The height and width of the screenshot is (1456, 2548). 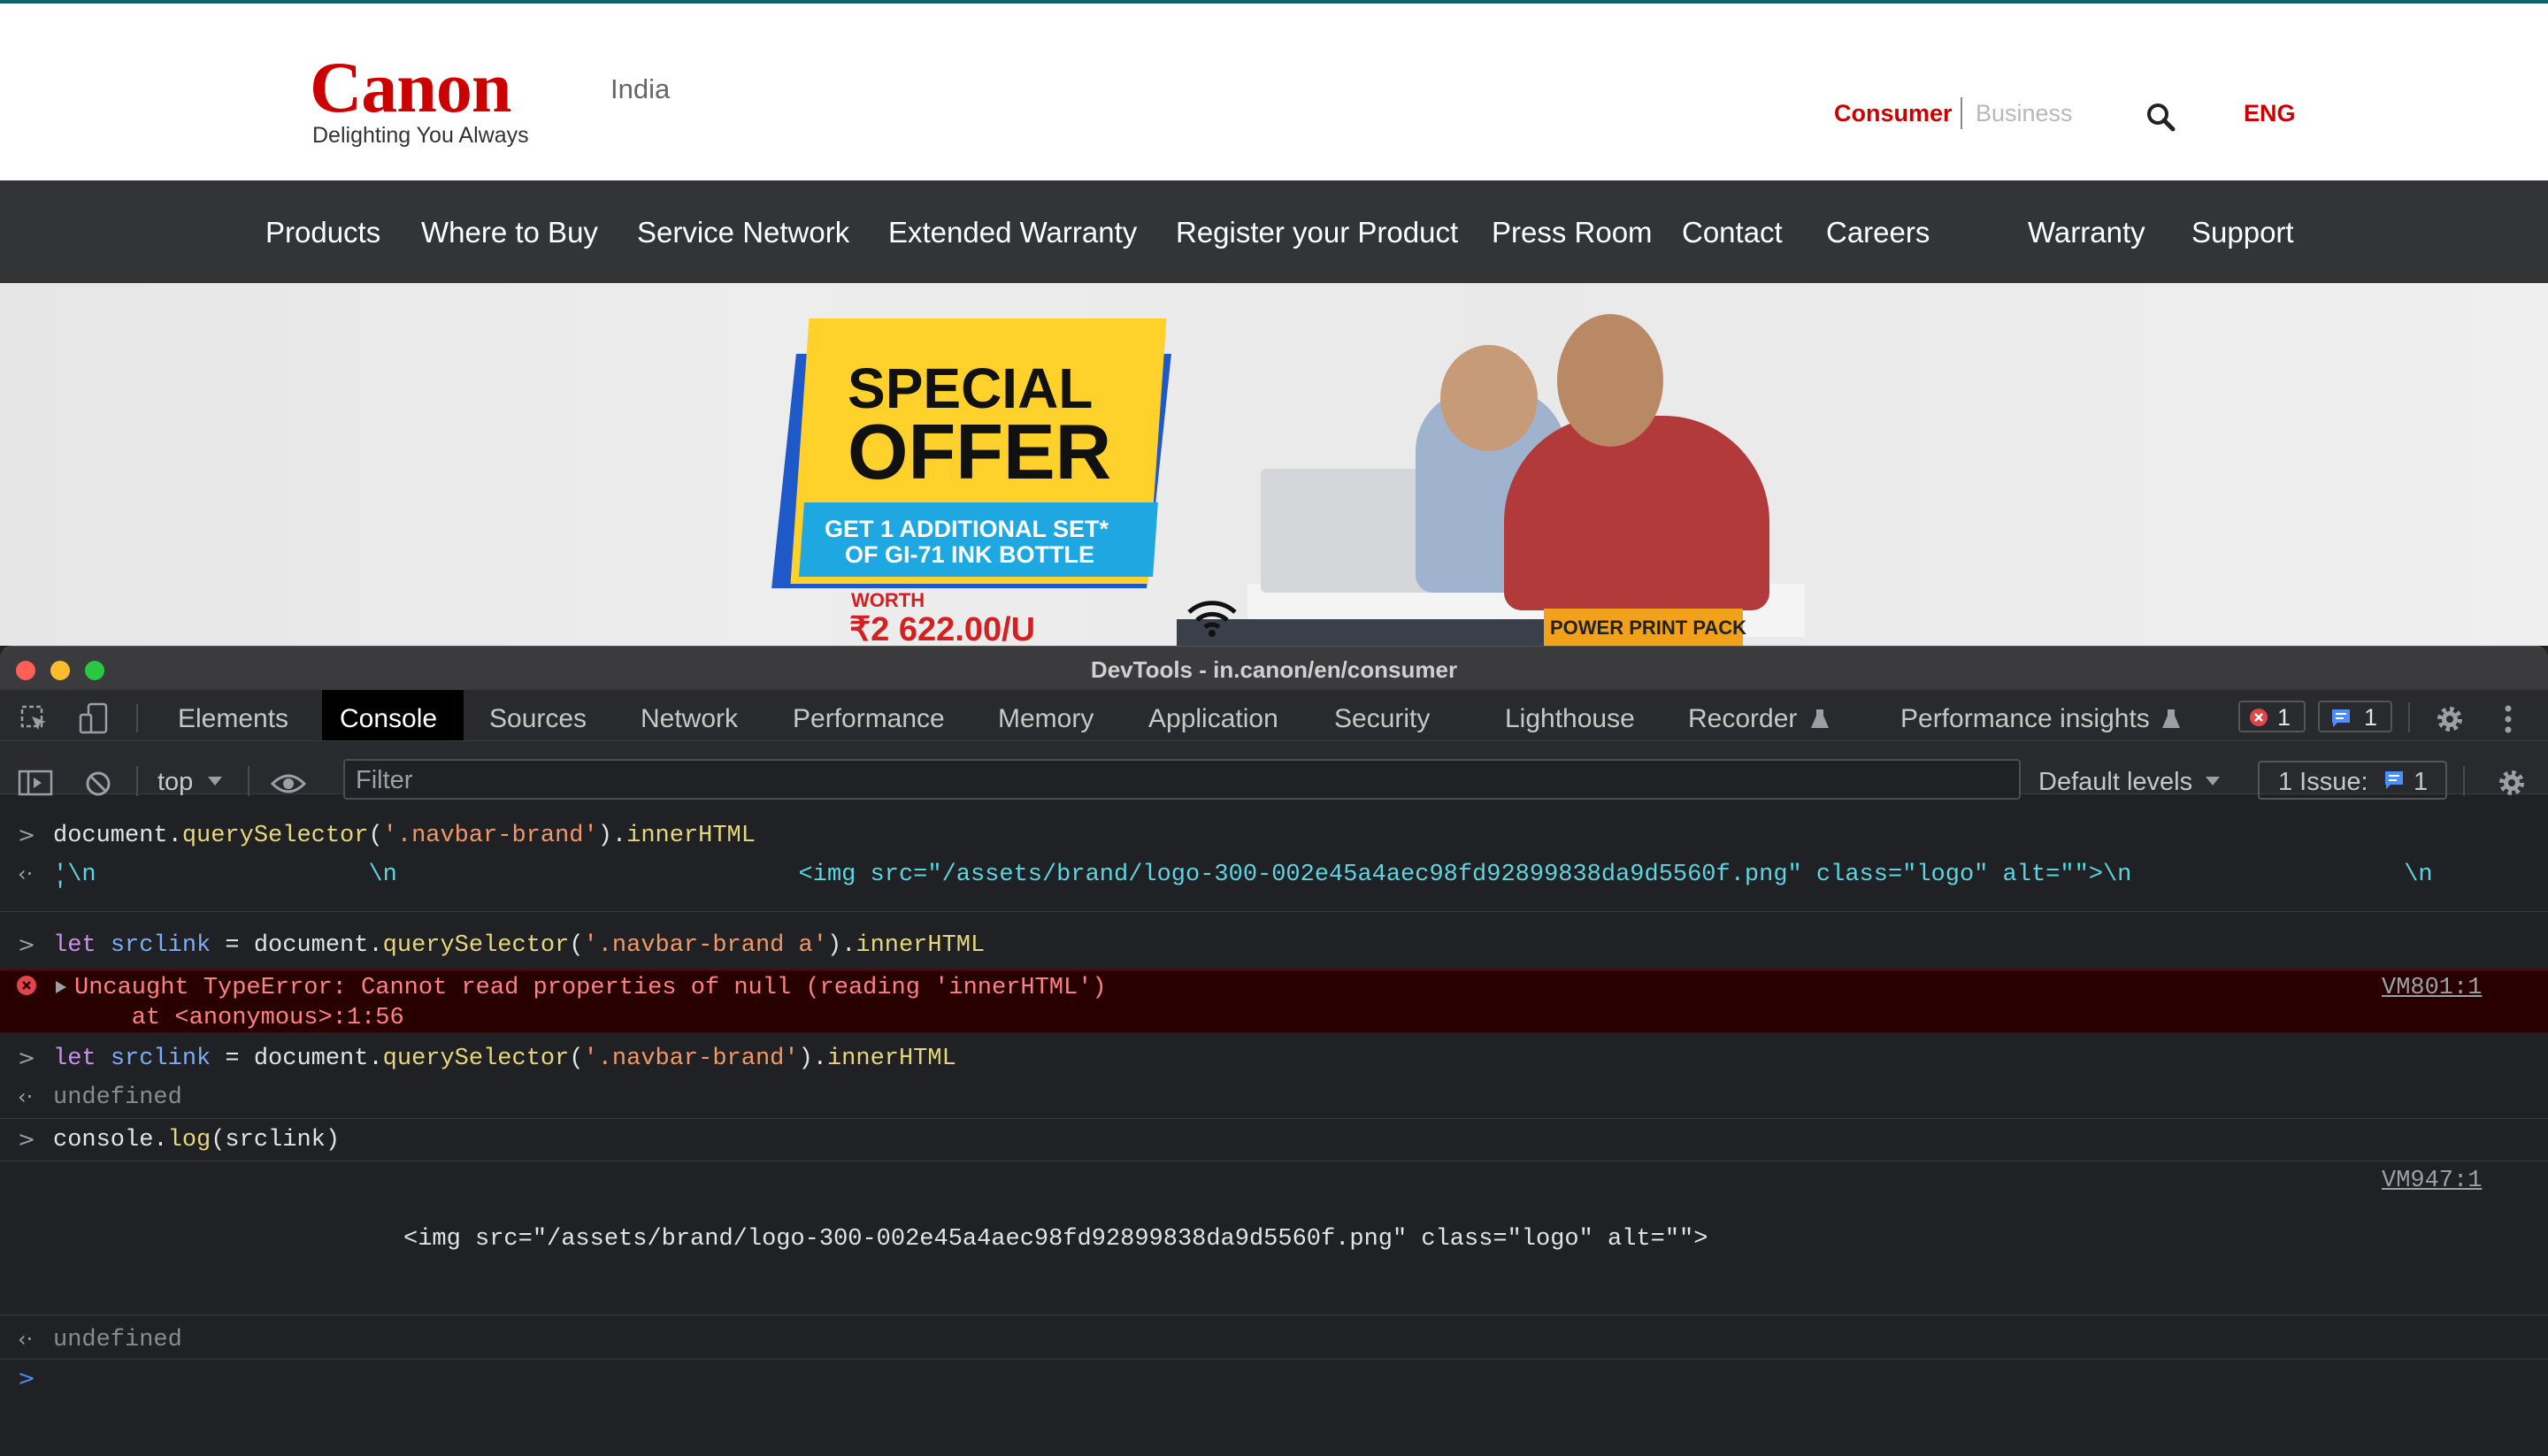 I want to click on console-result-1-end: ', so click(x=60, y=892).